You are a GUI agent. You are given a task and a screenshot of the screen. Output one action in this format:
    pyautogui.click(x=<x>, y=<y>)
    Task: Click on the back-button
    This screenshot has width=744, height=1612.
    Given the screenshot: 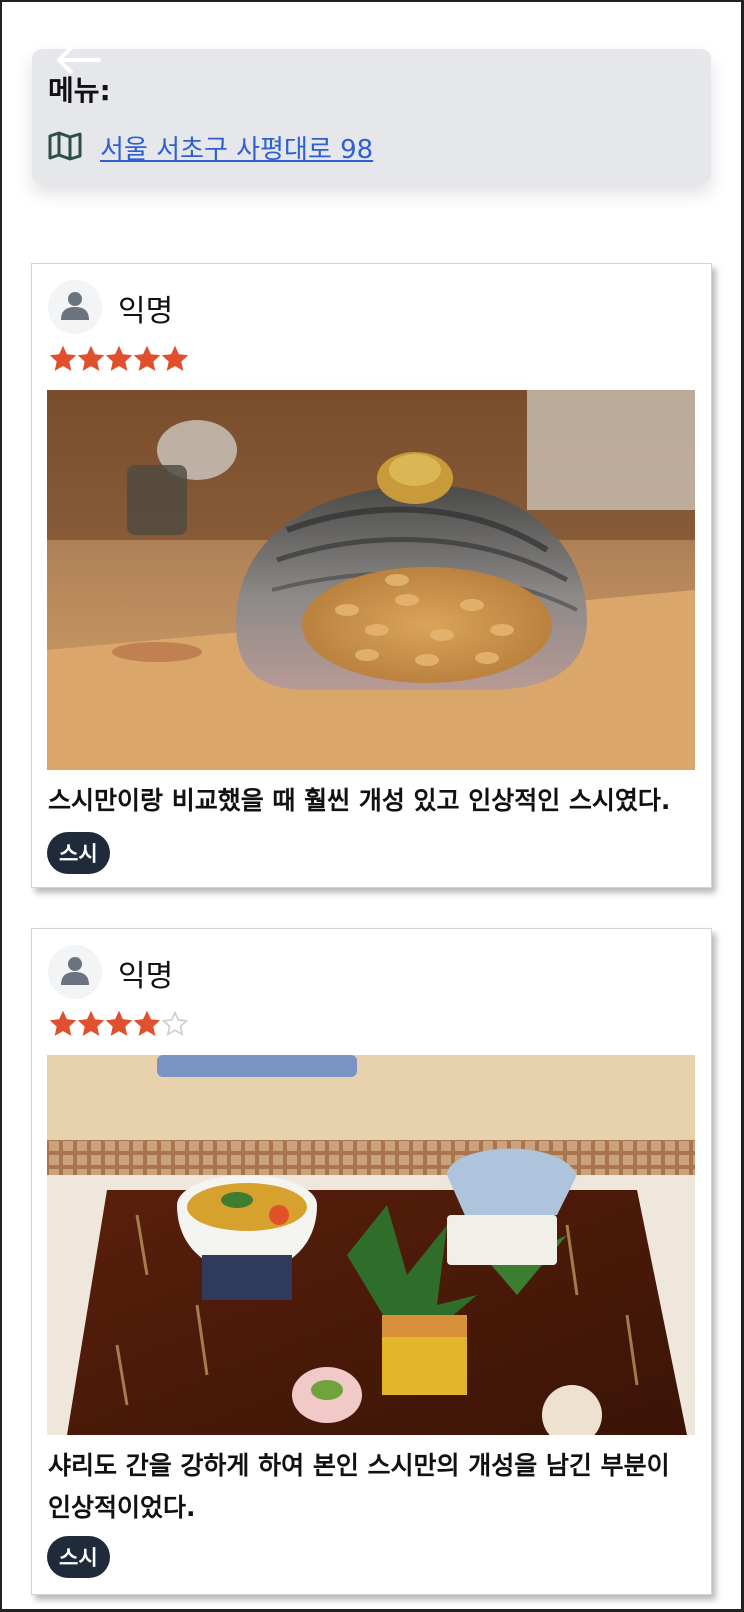 What is the action you would take?
    pyautogui.click(x=78, y=62)
    